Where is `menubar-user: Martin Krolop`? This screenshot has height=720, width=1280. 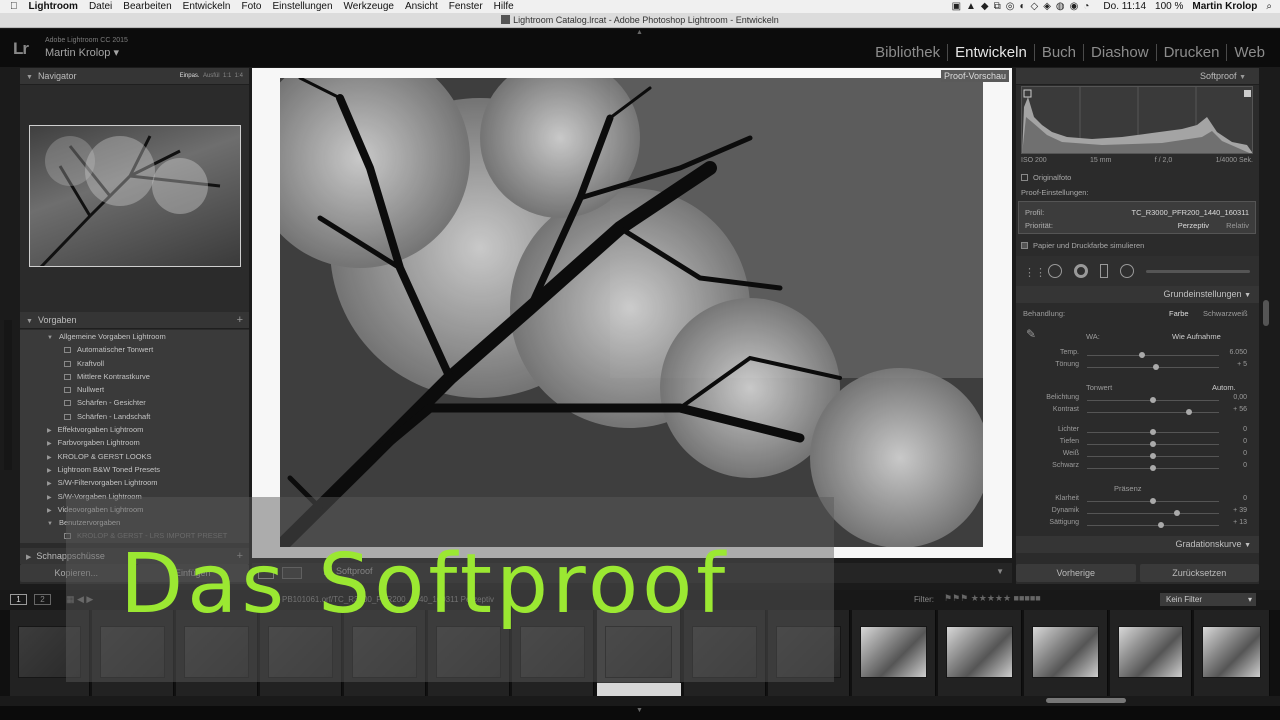
menubar-user: Martin Krolop is located at coordinates (1224, 6).